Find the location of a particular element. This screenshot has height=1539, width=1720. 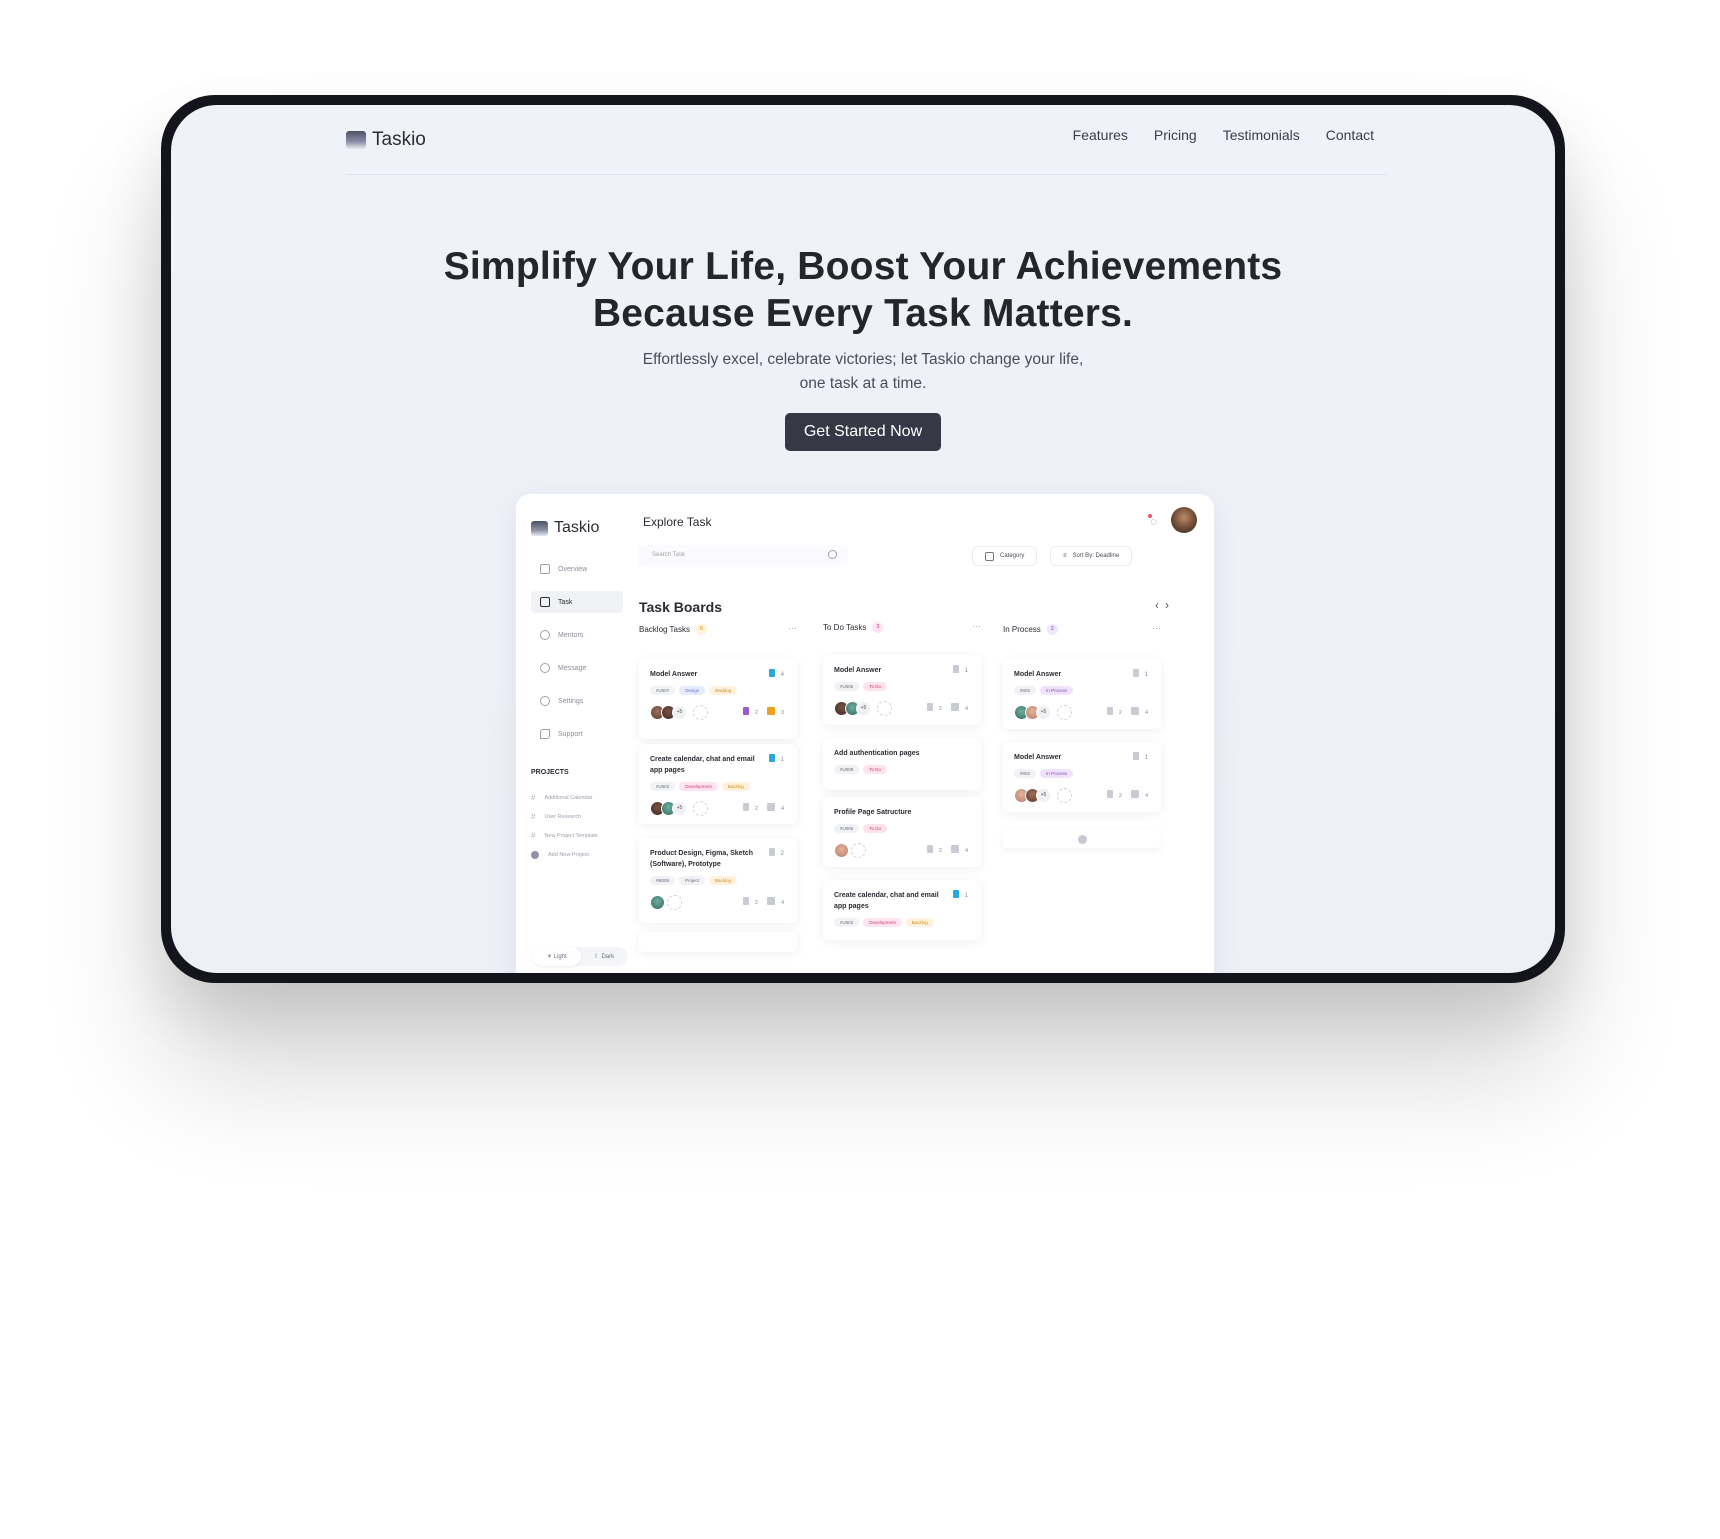

page-title: Explore Task is located at coordinates (677, 522).